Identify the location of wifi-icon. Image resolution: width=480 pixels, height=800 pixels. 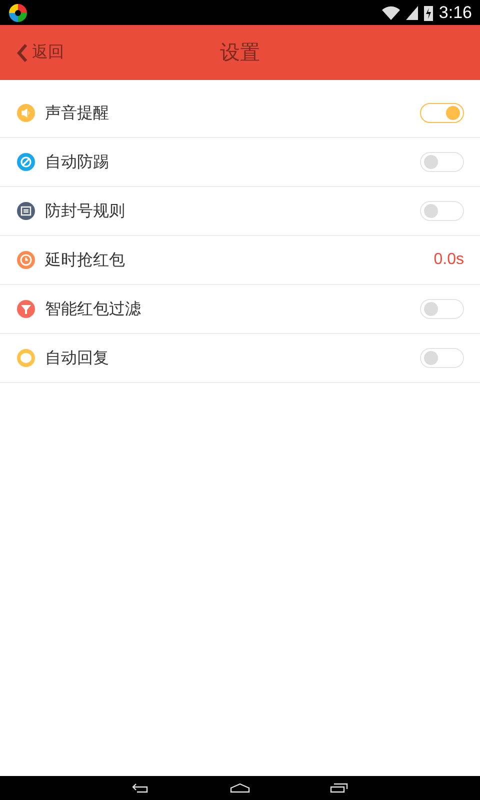
(391, 13).